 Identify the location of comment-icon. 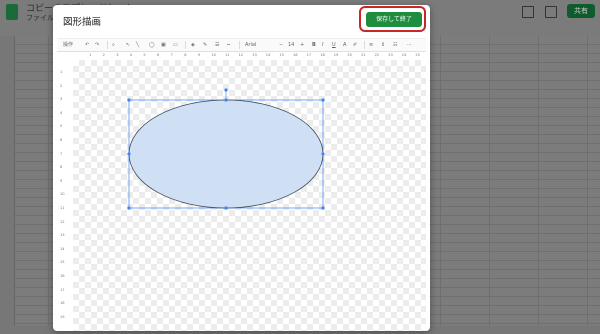
(528, 12).